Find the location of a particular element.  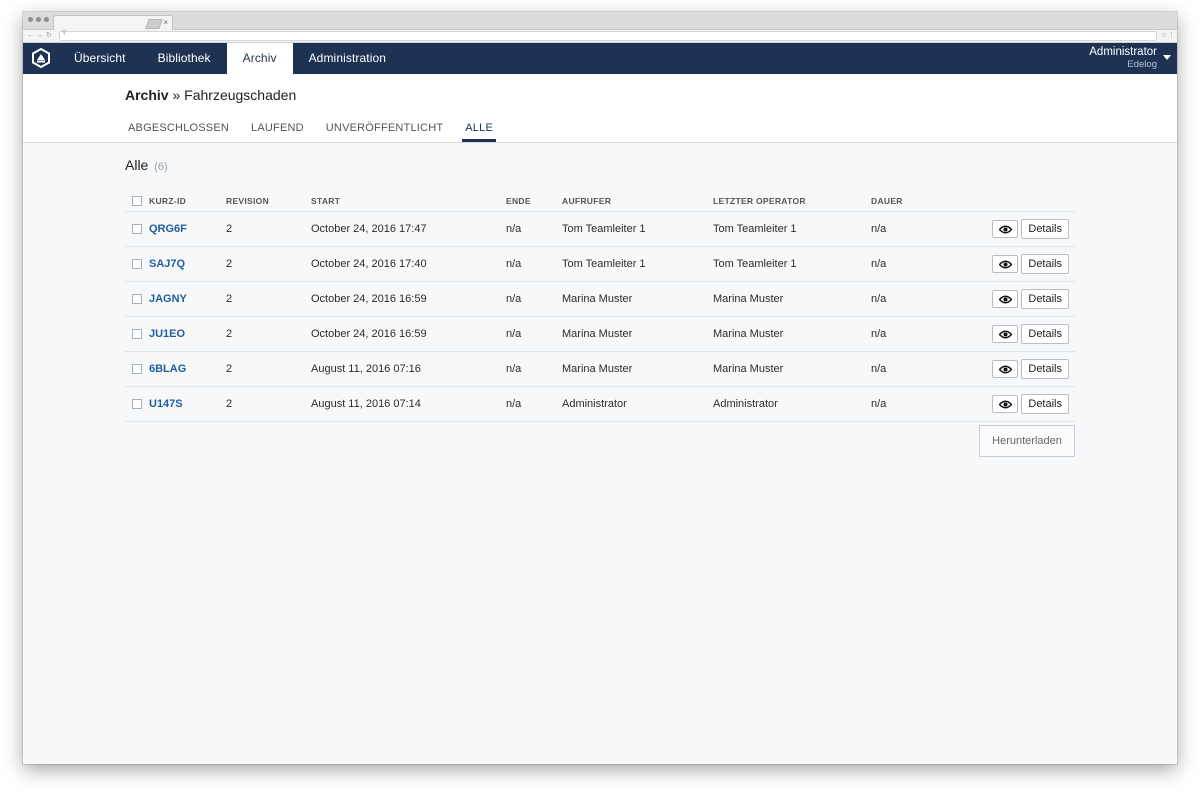

operator-cell: Administrator is located at coordinates (792, 404).